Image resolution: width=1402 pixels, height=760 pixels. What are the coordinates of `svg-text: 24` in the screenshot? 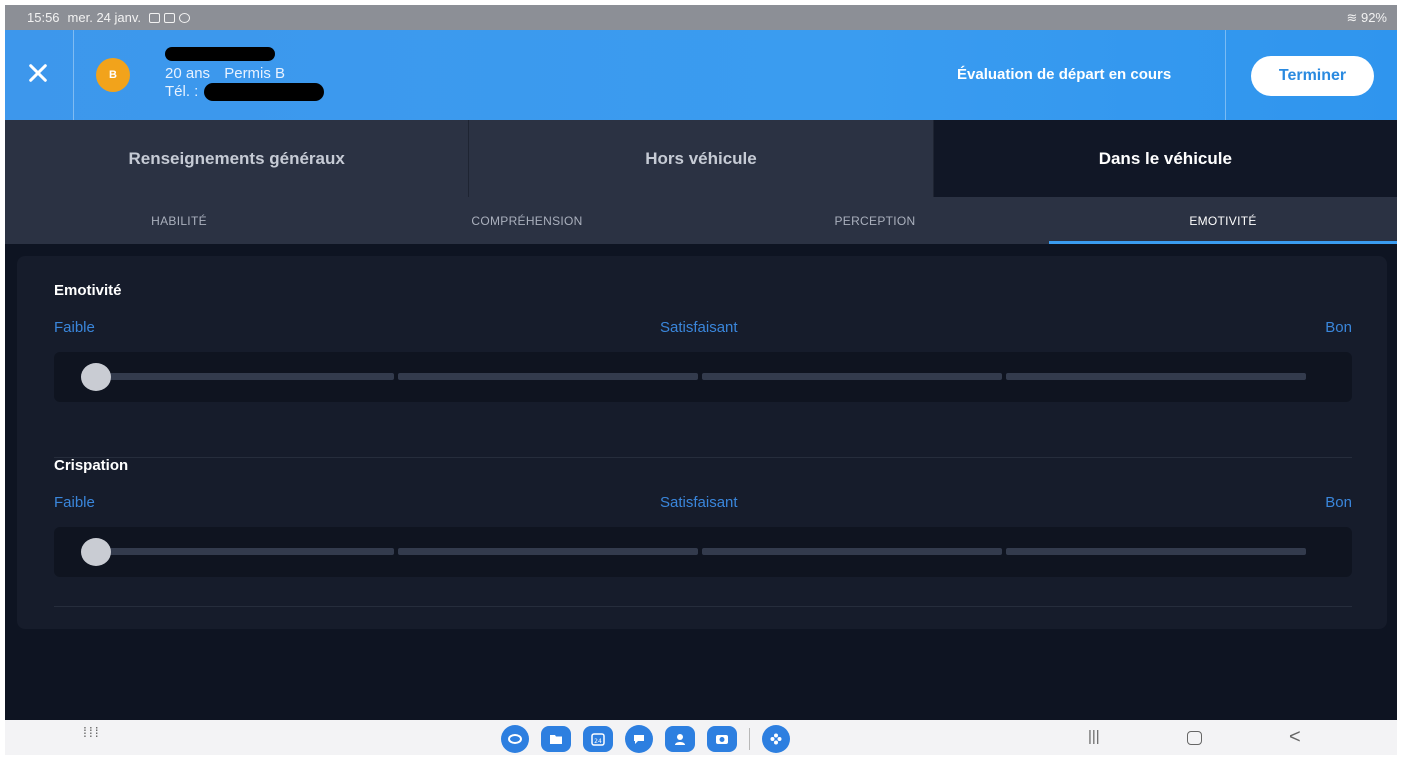 It's located at (598, 741).